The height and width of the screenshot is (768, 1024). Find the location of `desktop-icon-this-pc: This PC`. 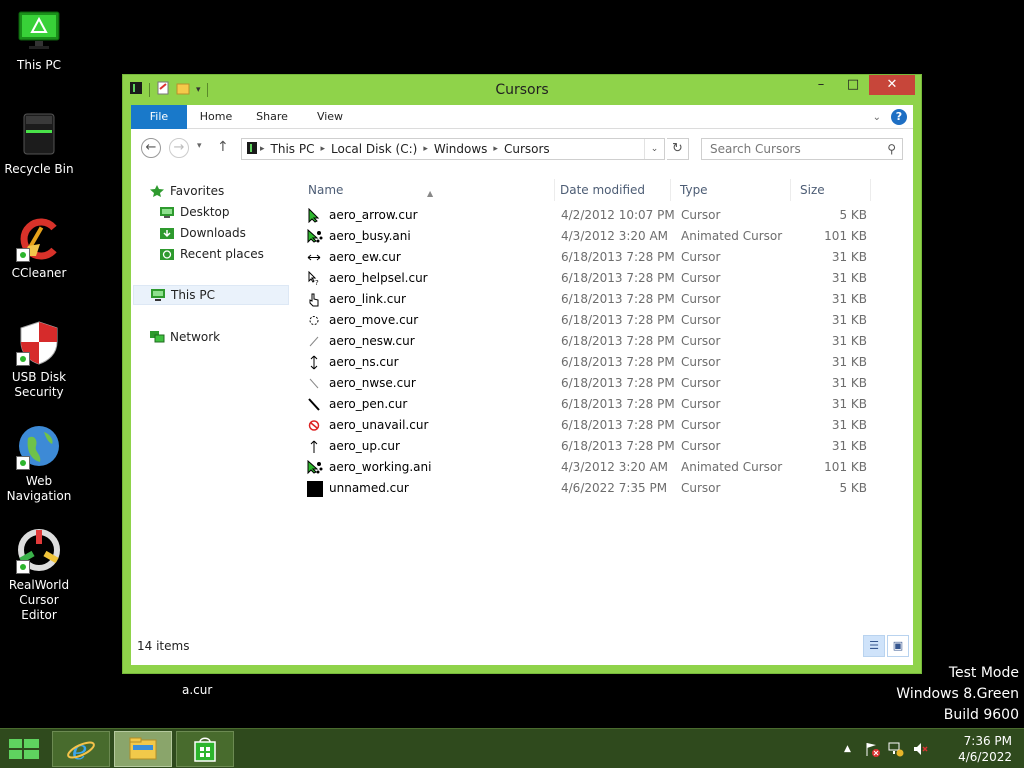

desktop-icon-this-pc: This PC is located at coordinates (39, 40).